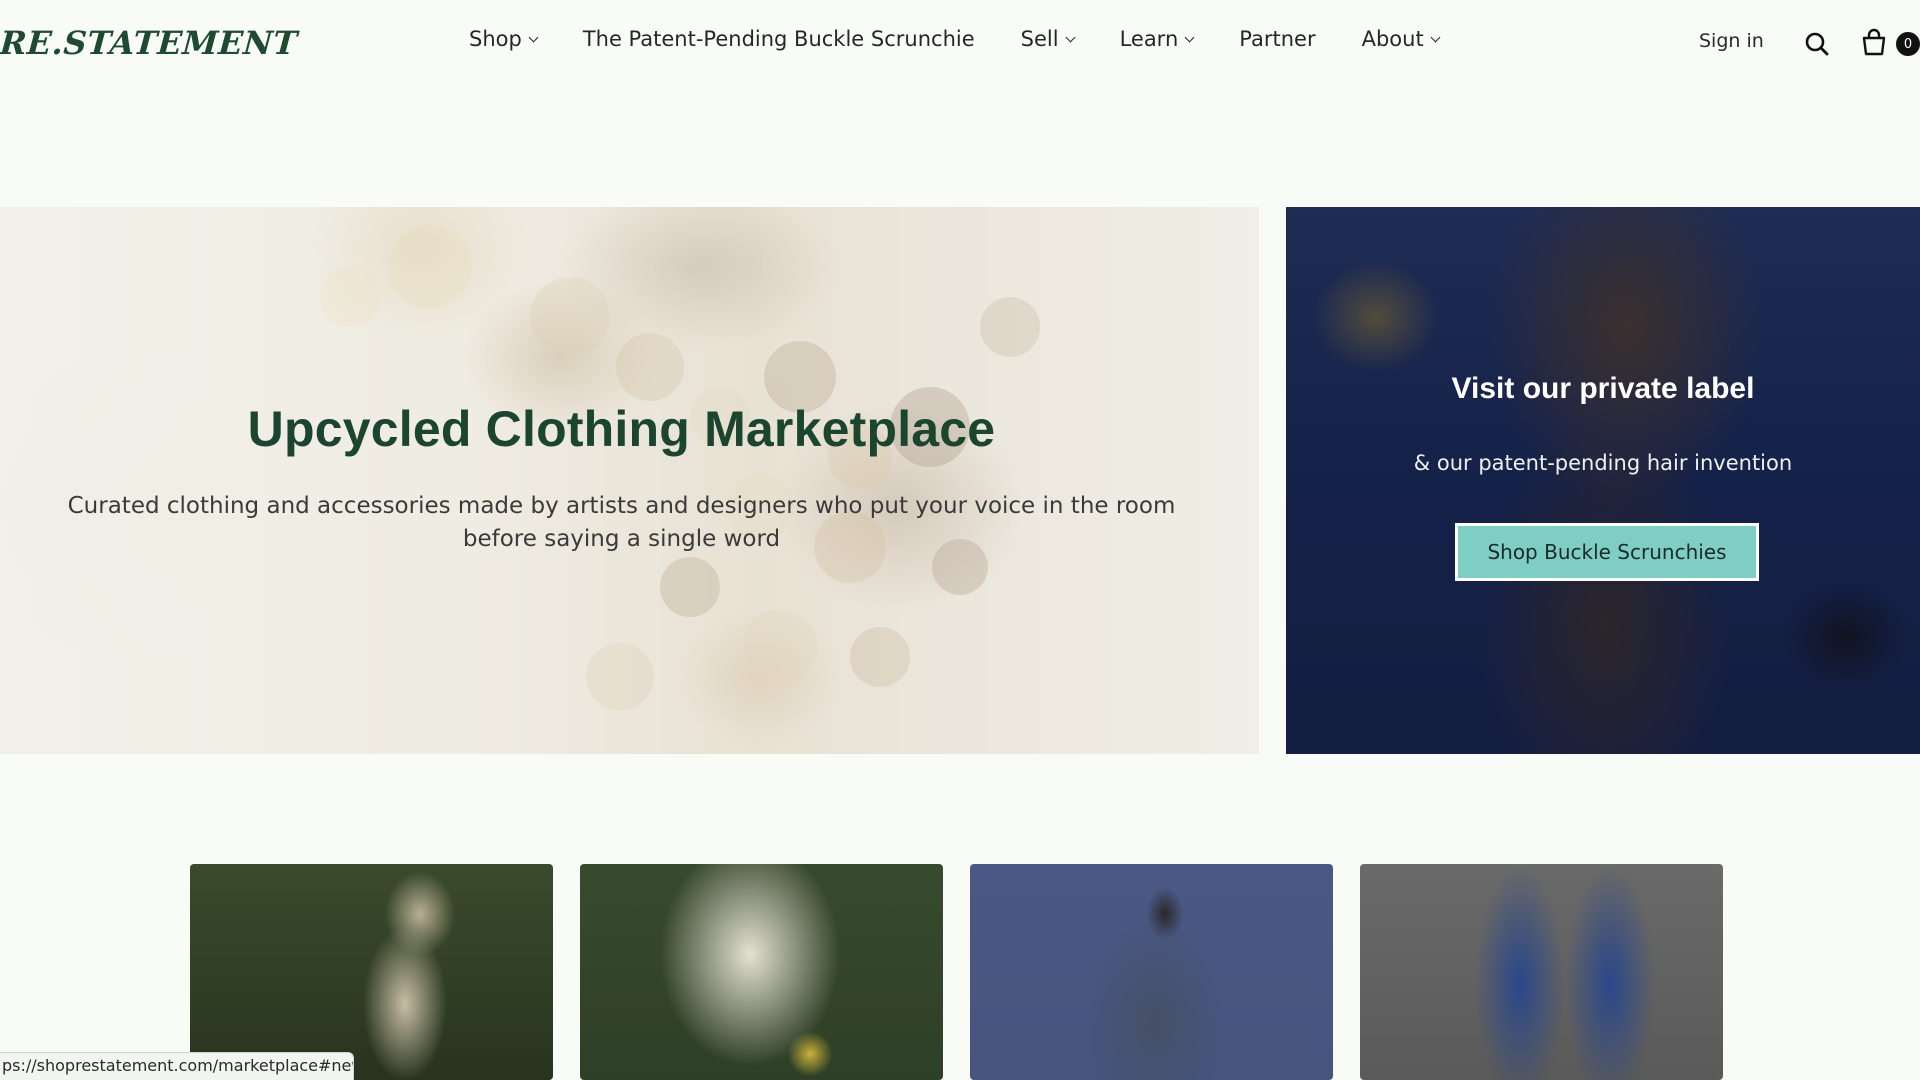 Image resolution: width=1920 pixels, height=1080 pixels. Describe the element at coordinates (1908, 44) in the screenshot. I see `cart-count-badge: 0` at that location.